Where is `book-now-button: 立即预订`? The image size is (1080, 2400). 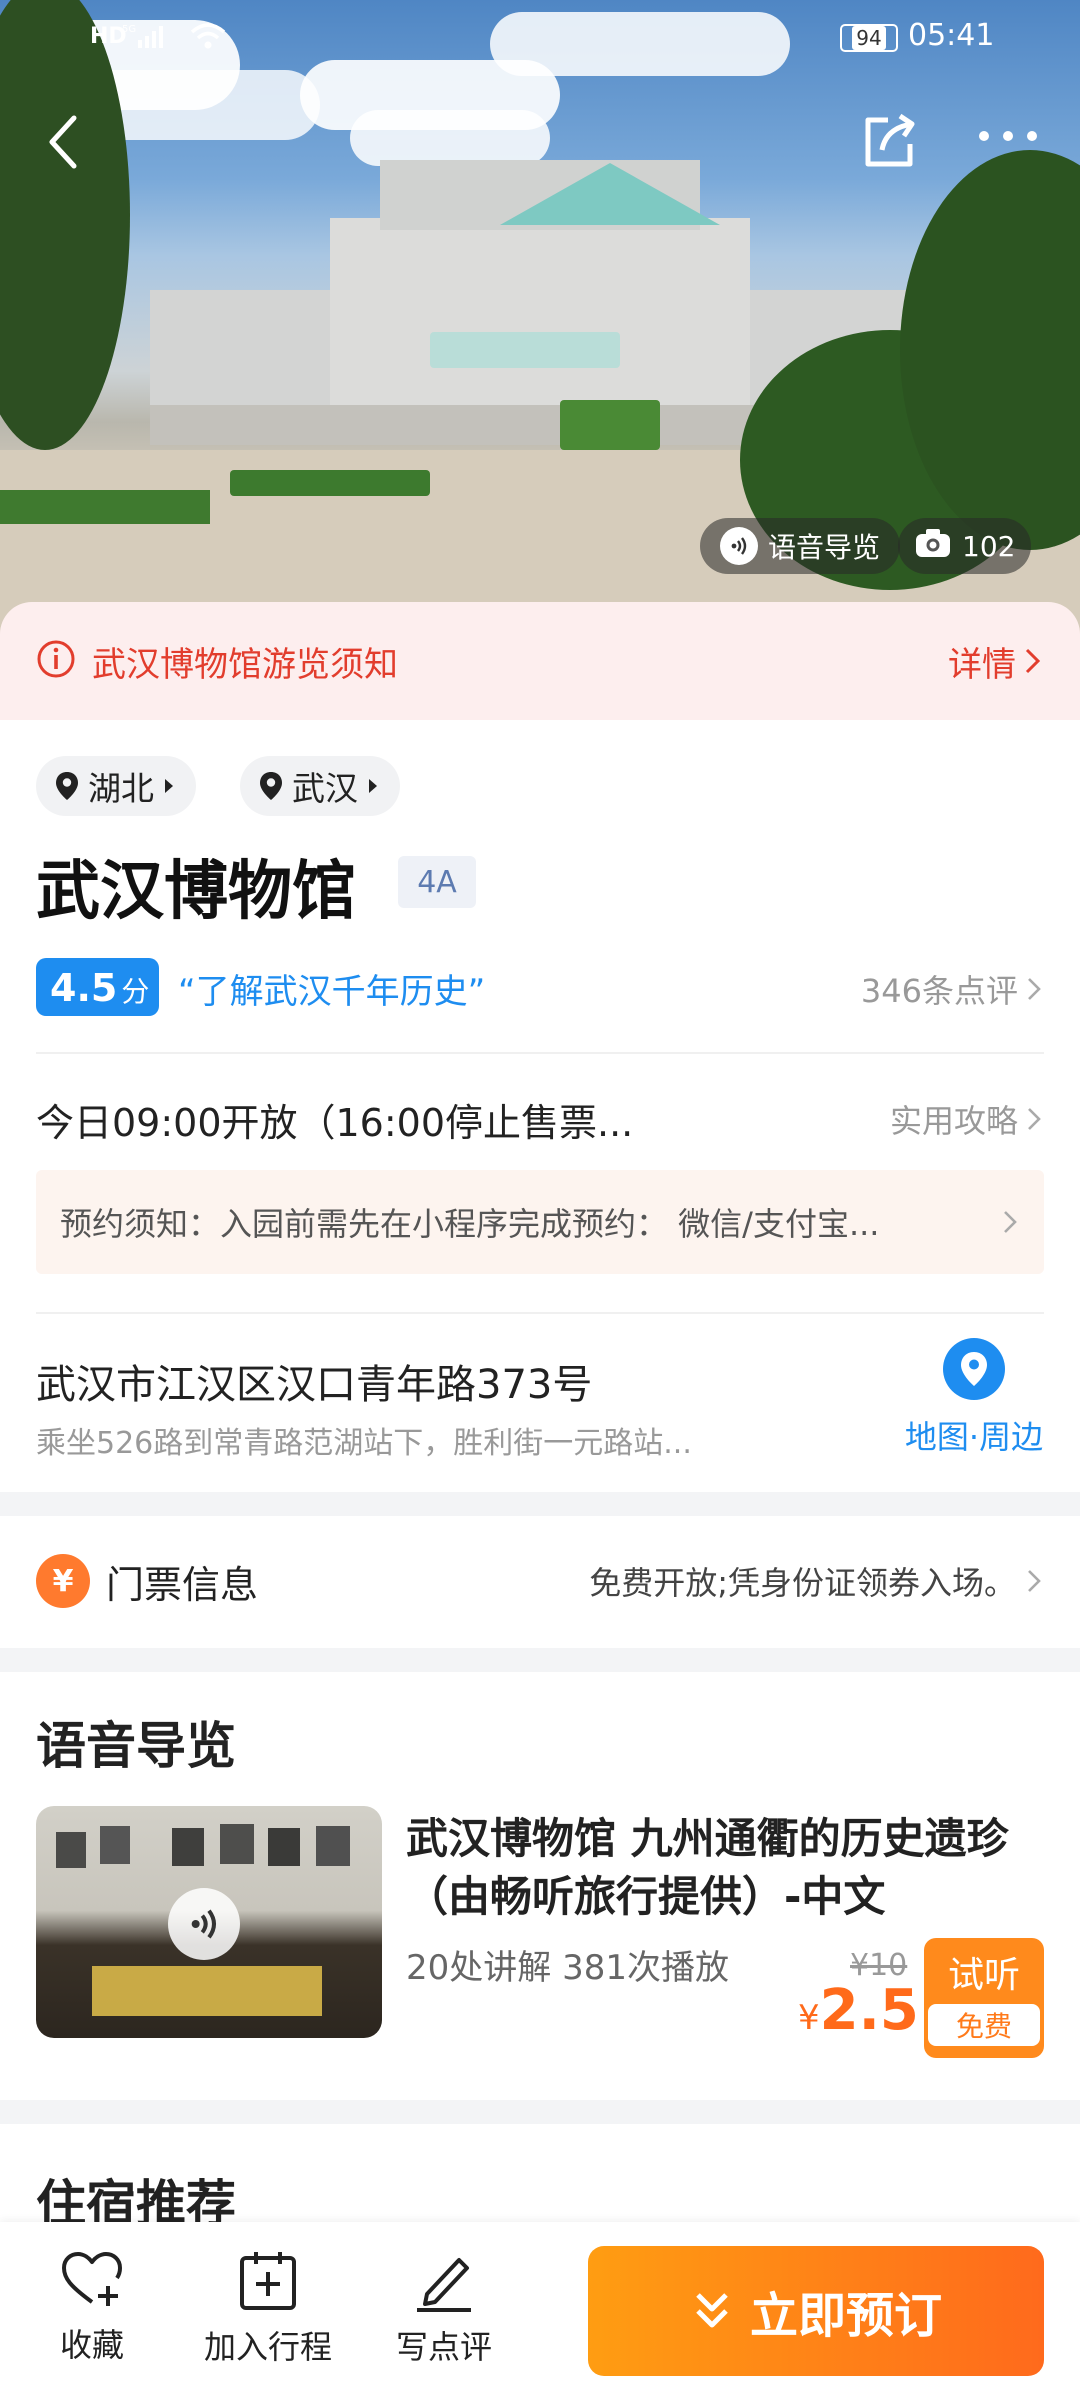 book-now-button: 立即预订 is located at coordinates (816, 2311).